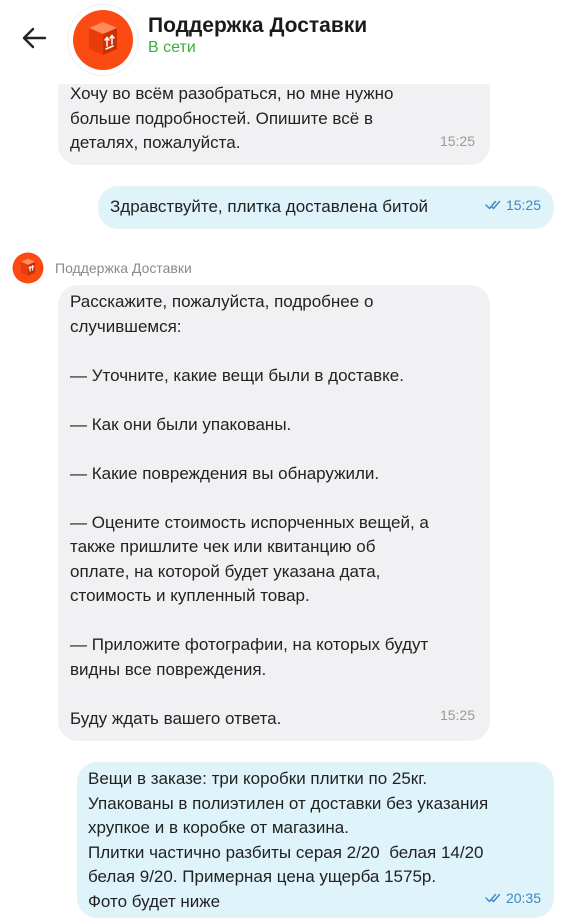 This screenshot has height=921, width=571. What do you see at coordinates (258, 25) in the screenshot?
I see `chat-title: Поддержка Доставки` at bounding box center [258, 25].